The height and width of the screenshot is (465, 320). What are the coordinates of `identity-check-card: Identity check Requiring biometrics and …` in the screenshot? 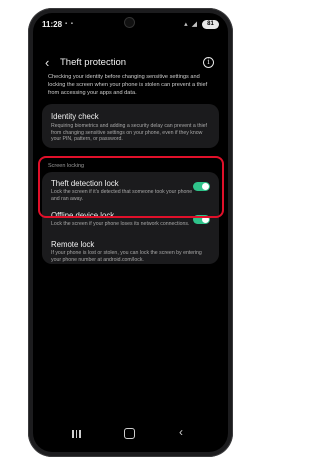 It's located at (130, 126).